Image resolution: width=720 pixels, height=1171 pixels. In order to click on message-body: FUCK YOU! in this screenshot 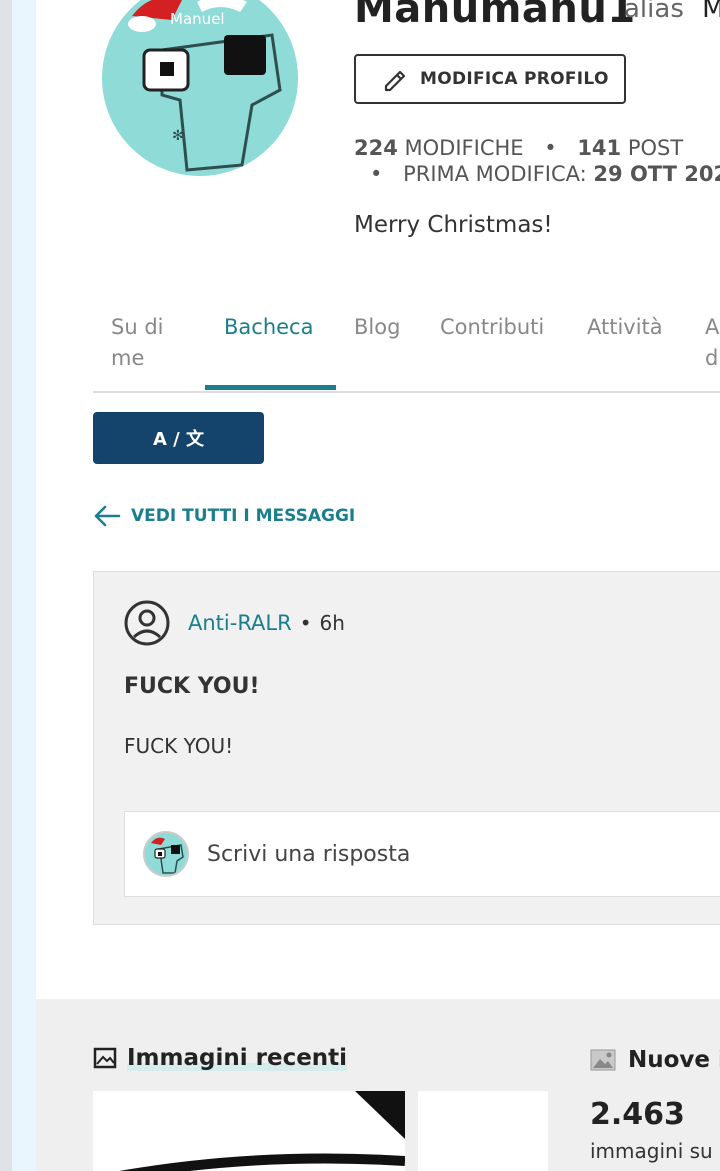, I will do `click(179, 746)`.